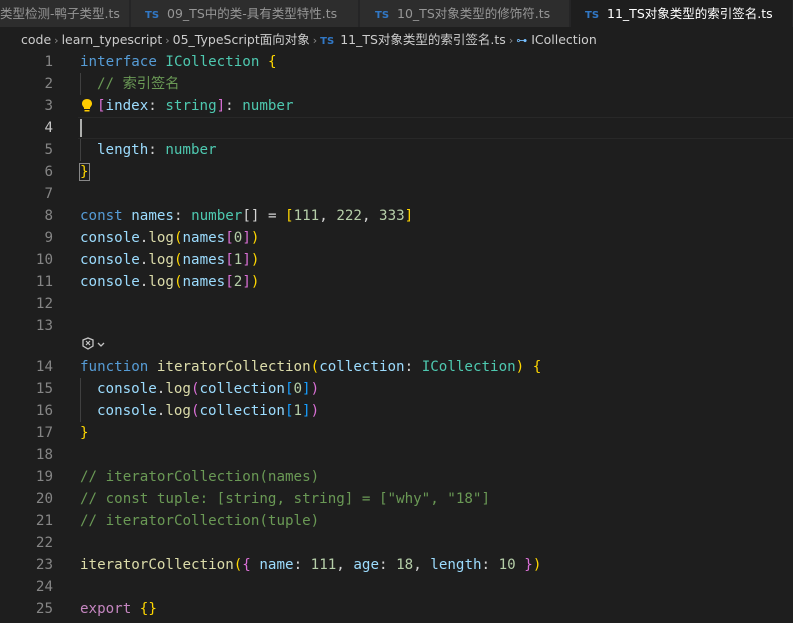  I want to click on line-number: 9, so click(48, 238).